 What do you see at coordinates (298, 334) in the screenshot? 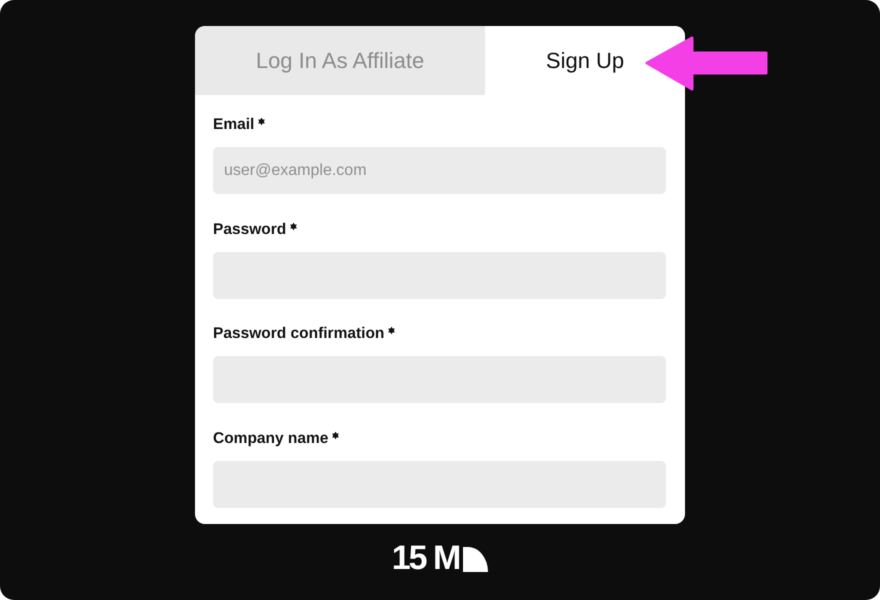
I see `field-label: Password confirmation` at bounding box center [298, 334].